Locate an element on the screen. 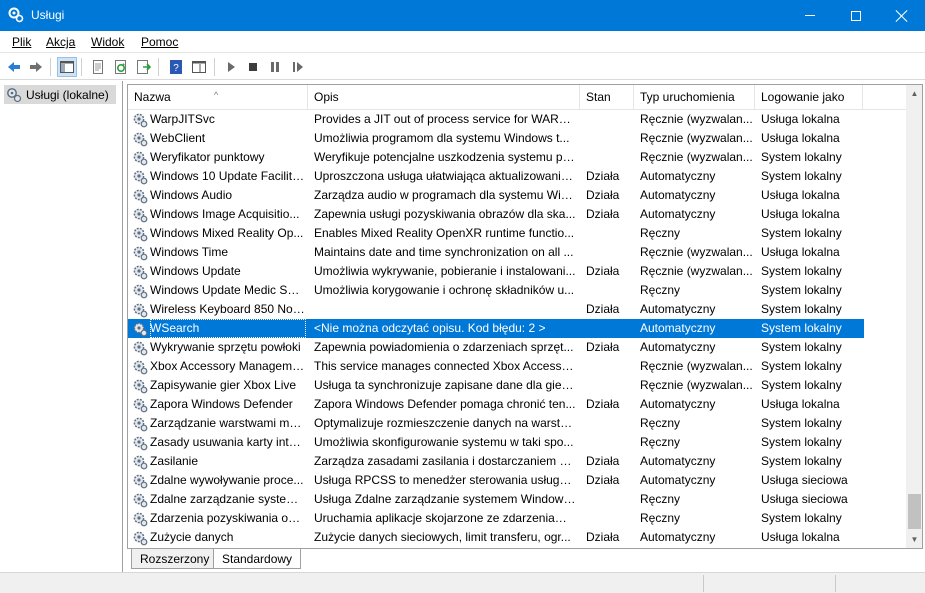  pause-service-button is located at coordinates (275, 67).